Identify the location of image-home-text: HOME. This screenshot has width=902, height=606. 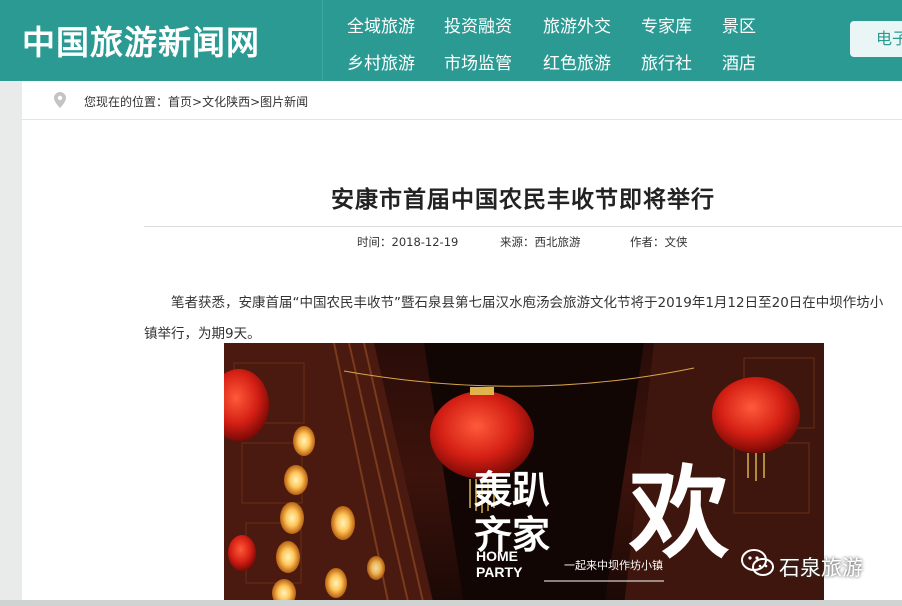
(497, 556).